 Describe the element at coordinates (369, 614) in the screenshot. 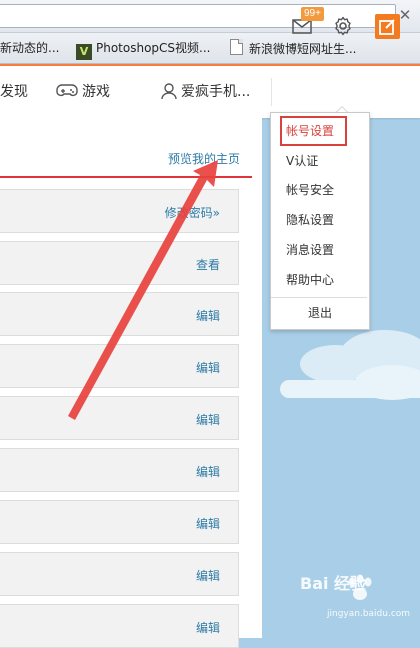

I see `watermark-url: jingyan.baidu.com` at that location.